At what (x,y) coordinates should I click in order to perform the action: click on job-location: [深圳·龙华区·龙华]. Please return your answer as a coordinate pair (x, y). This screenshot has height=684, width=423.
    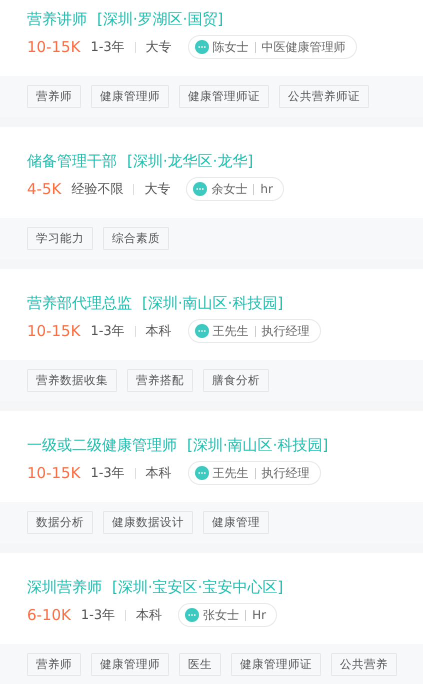
    Looking at the image, I should click on (190, 161).